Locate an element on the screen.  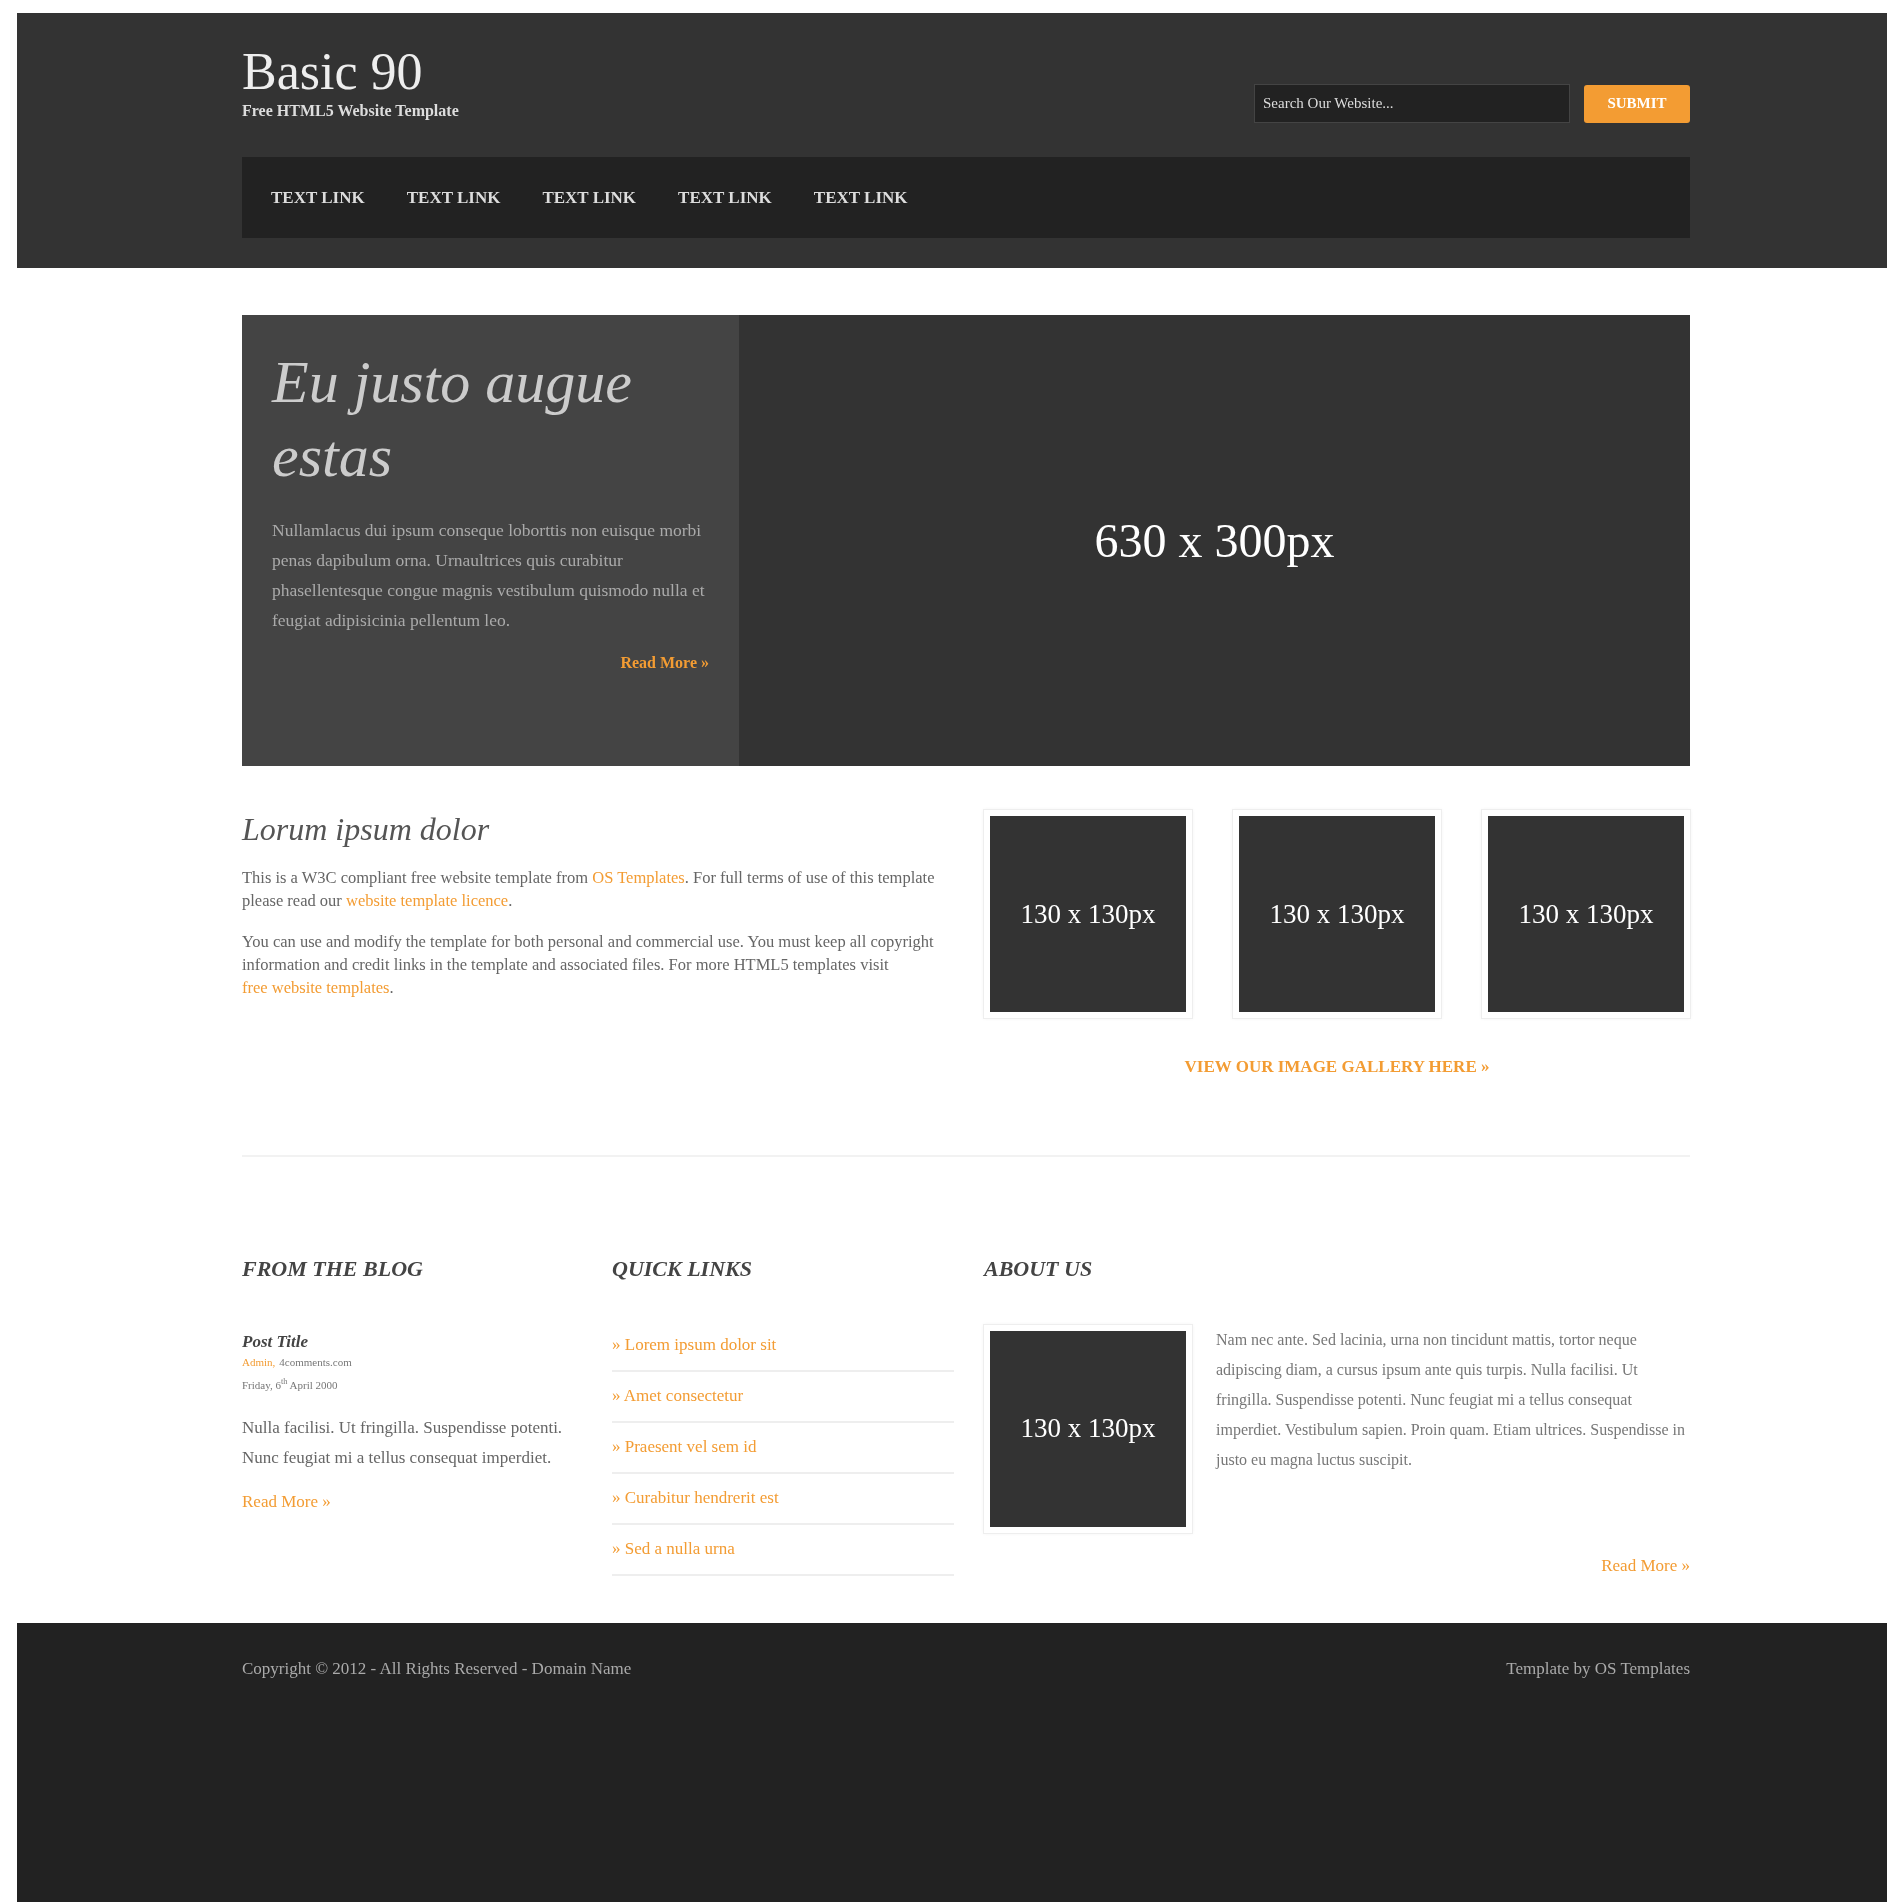
quick-link: » Praesent vel sem id is located at coordinates (783, 1448).